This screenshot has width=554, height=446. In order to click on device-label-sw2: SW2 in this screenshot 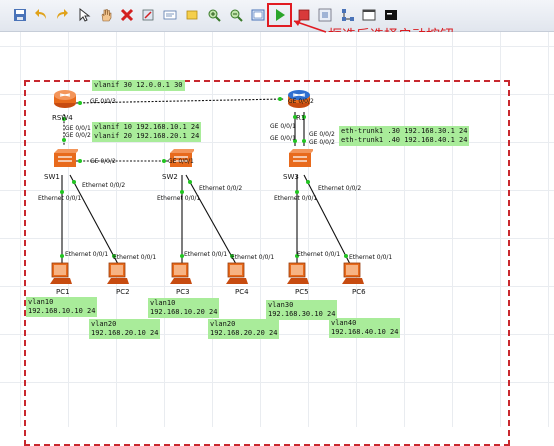, I will do `click(170, 177)`.